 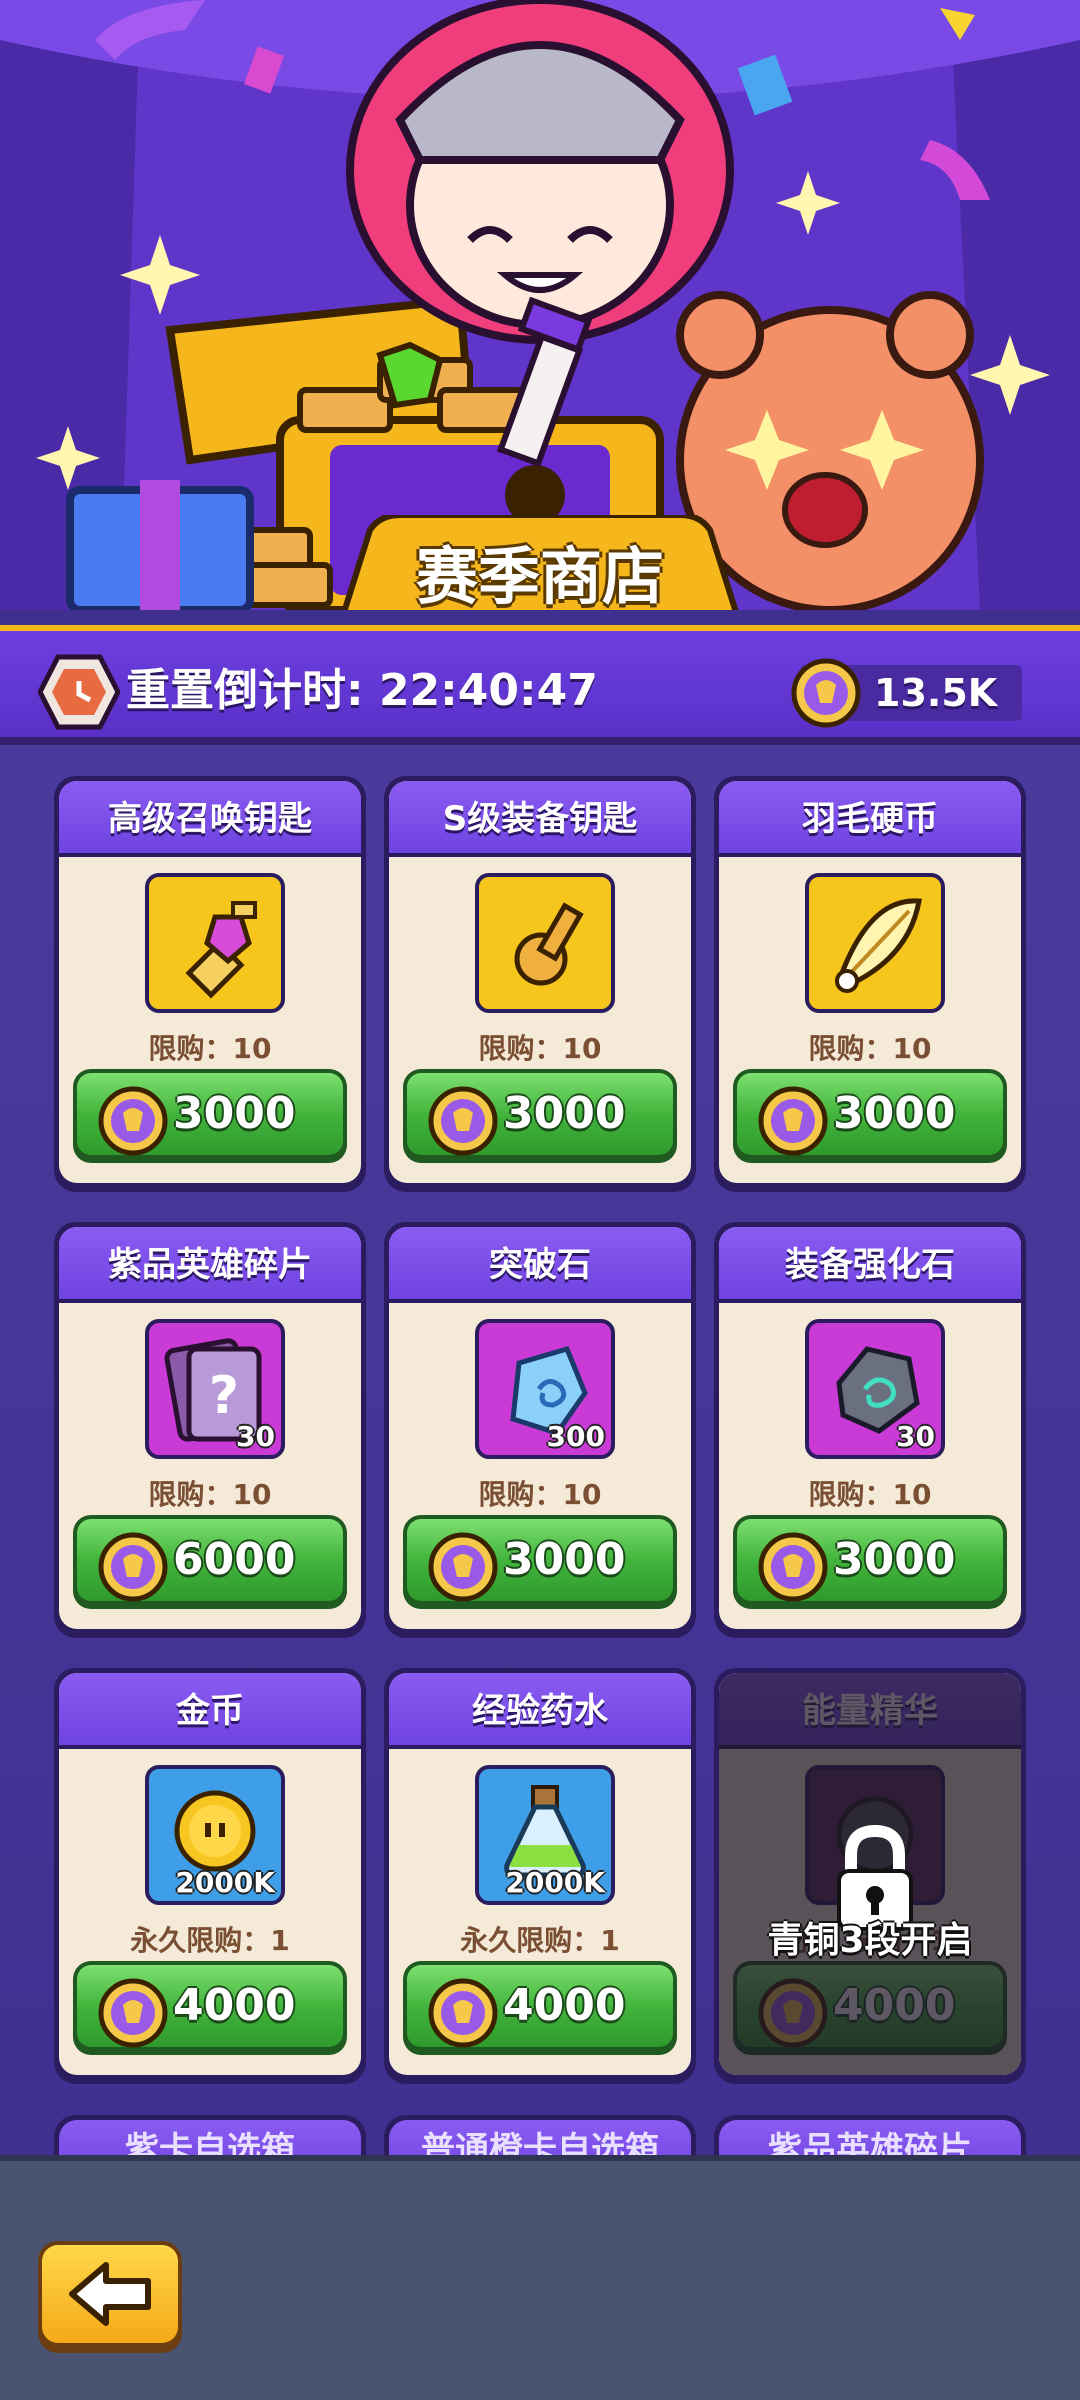 I want to click on back-arrow-icon, so click(x=110, y=2294).